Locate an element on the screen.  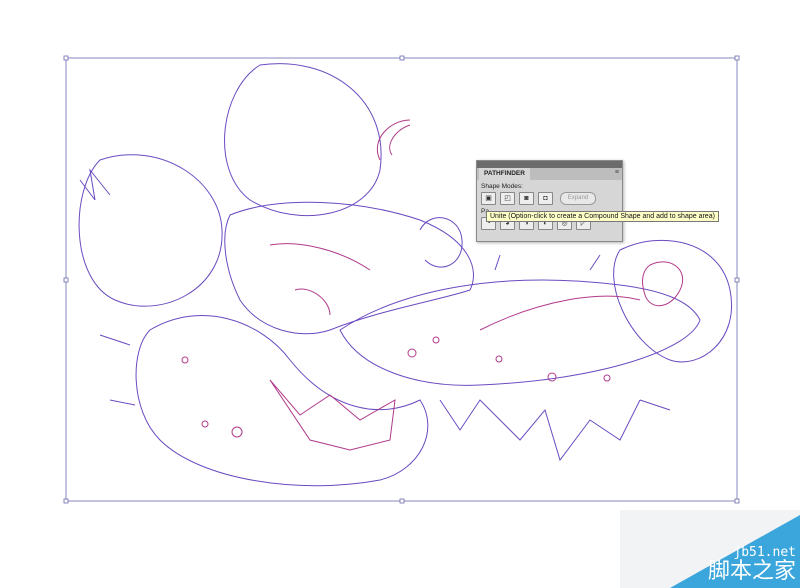
expand-button: Expand is located at coordinates (578, 198).